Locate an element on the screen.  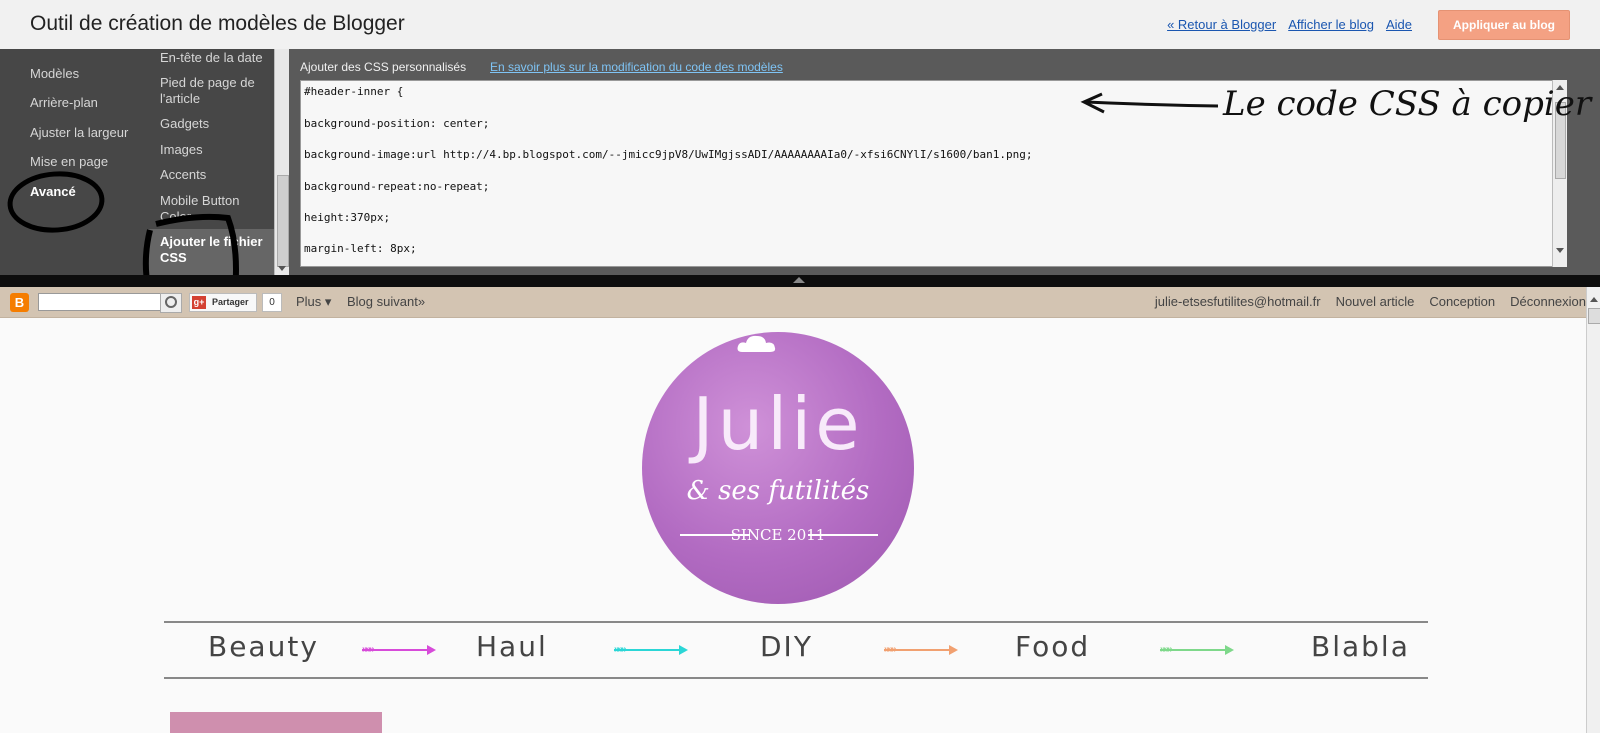
menu-item-food: Food is located at coordinates (1052, 646).